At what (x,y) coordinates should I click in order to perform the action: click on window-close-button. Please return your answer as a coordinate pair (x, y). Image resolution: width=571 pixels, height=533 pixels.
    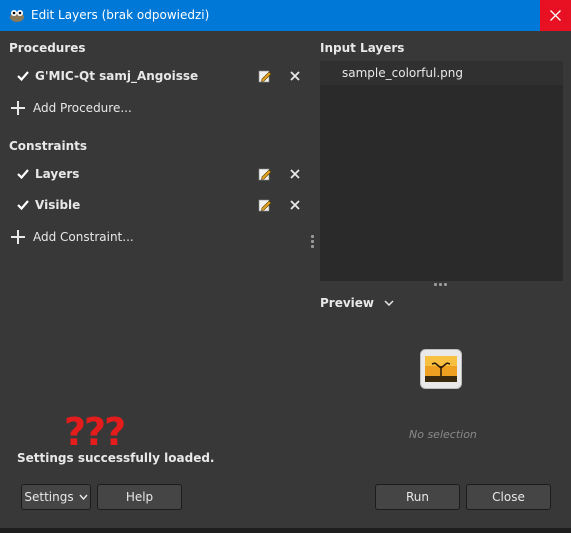
    Looking at the image, I should click on (555, 15).